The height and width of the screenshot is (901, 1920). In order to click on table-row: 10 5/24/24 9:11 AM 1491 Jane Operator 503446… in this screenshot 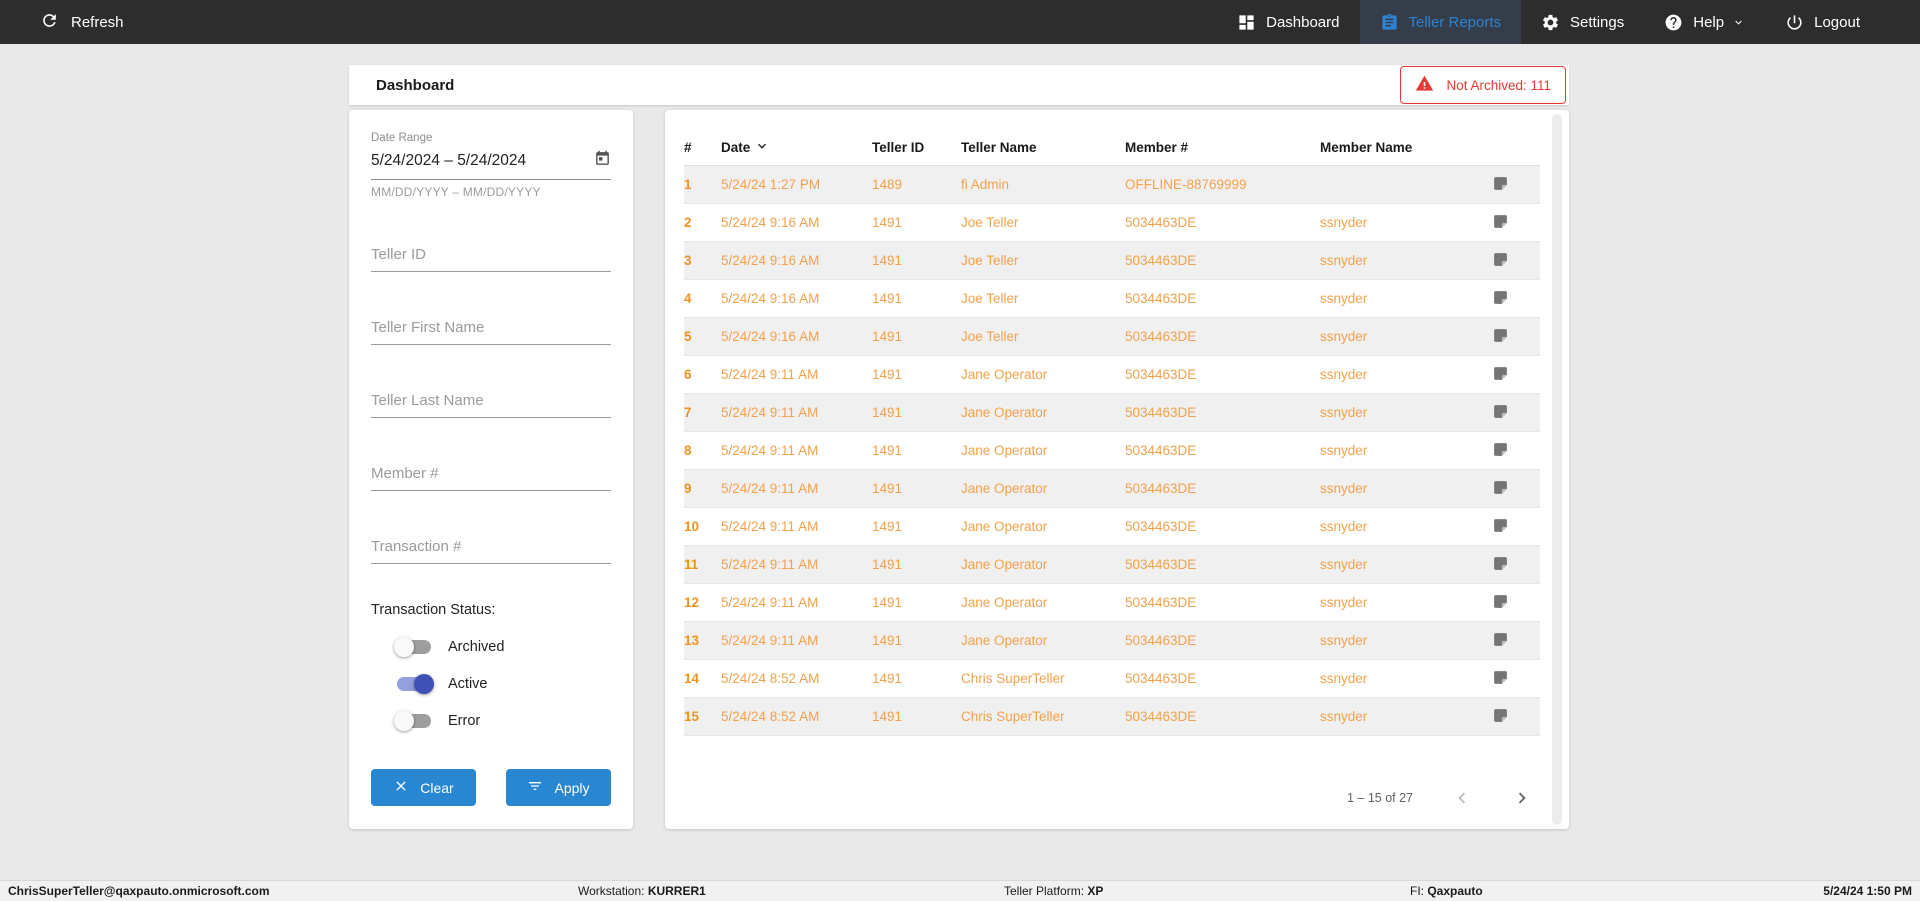, I will do `click(1112, 527)`.